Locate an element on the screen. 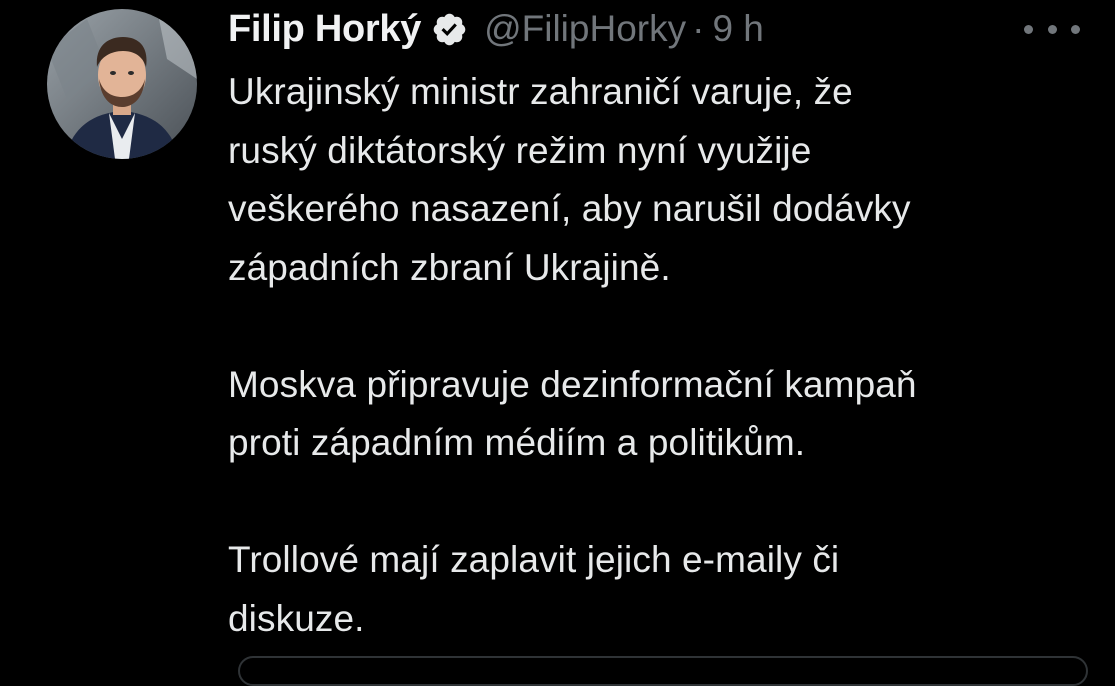 The height and width of the screenshot is (686, 1115). verified-badge-icon is located at coordinates (449, 29).